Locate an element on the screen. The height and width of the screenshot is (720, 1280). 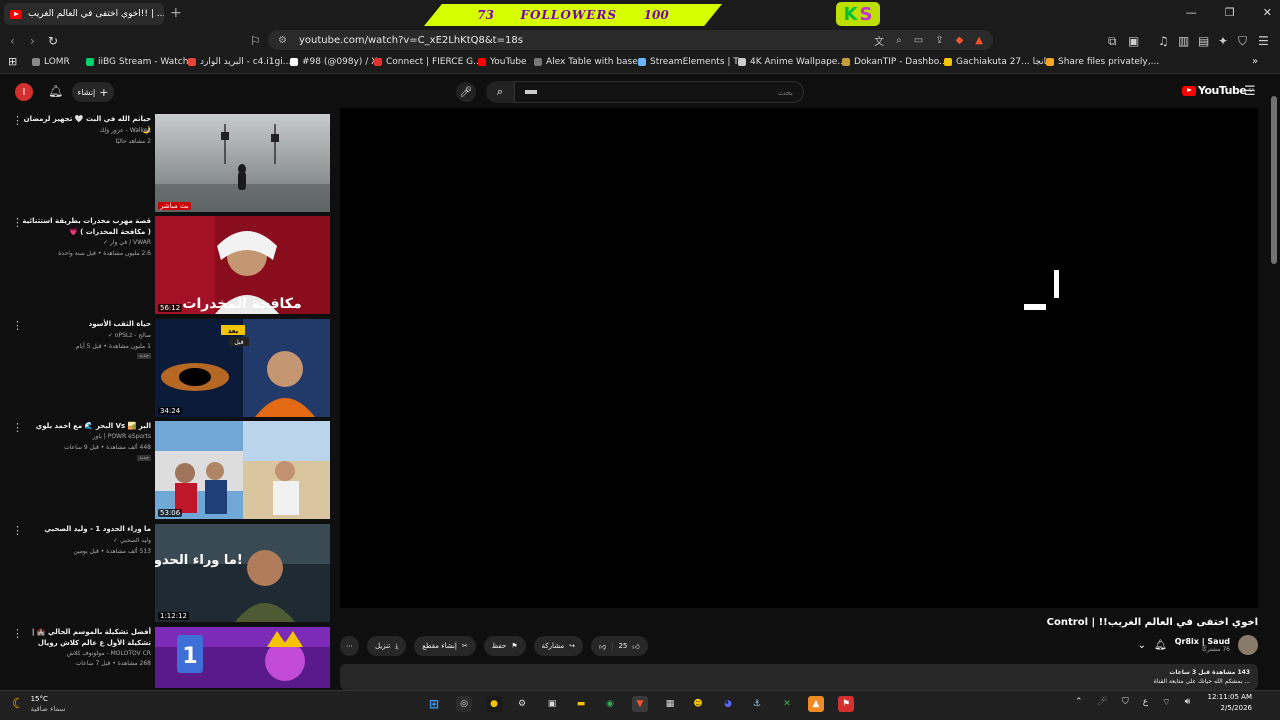
more-actions-icon: ⋯ is located at coordinates (349, 646).